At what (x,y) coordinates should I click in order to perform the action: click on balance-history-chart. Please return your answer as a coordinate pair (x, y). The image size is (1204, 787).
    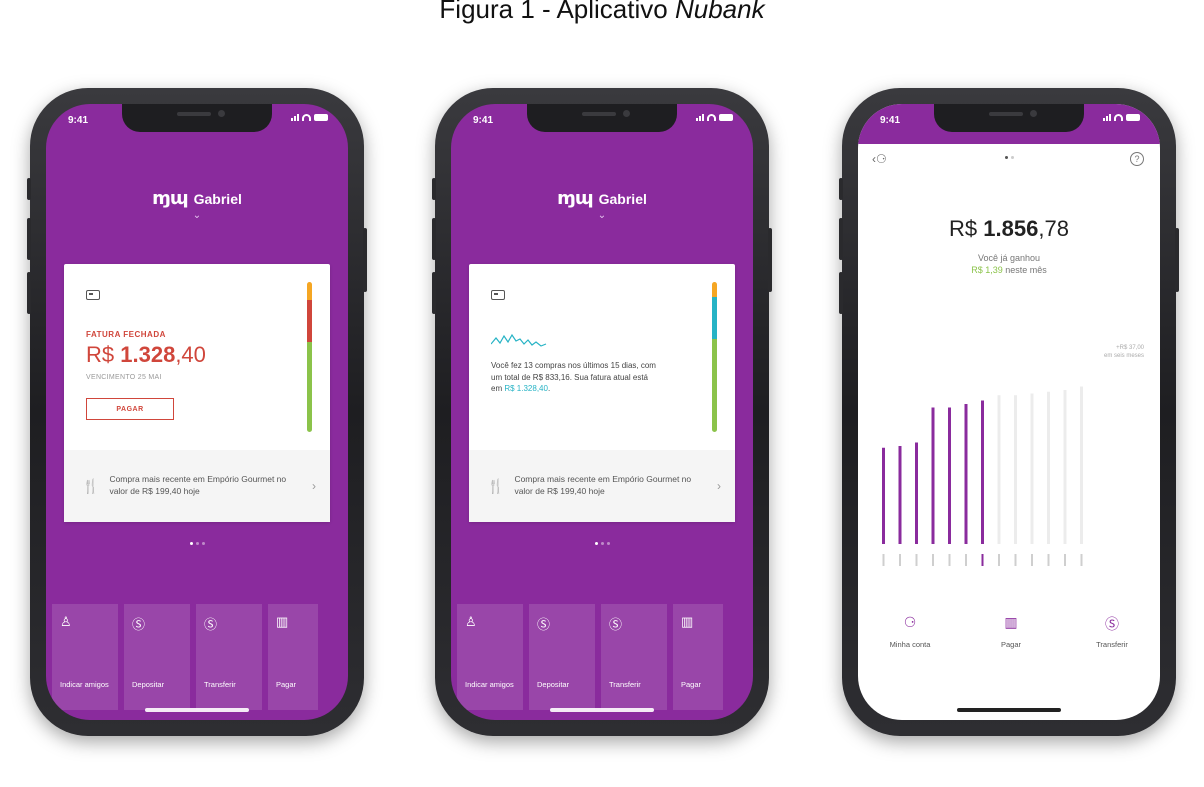
    Looking at the image, I should click on (982, 476).